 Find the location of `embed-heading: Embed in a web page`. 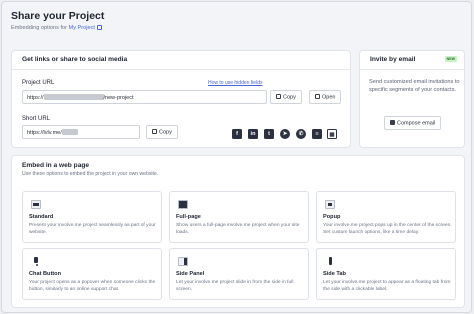

embed-heading: Embed in a web page is located at coordinates (56, 165).